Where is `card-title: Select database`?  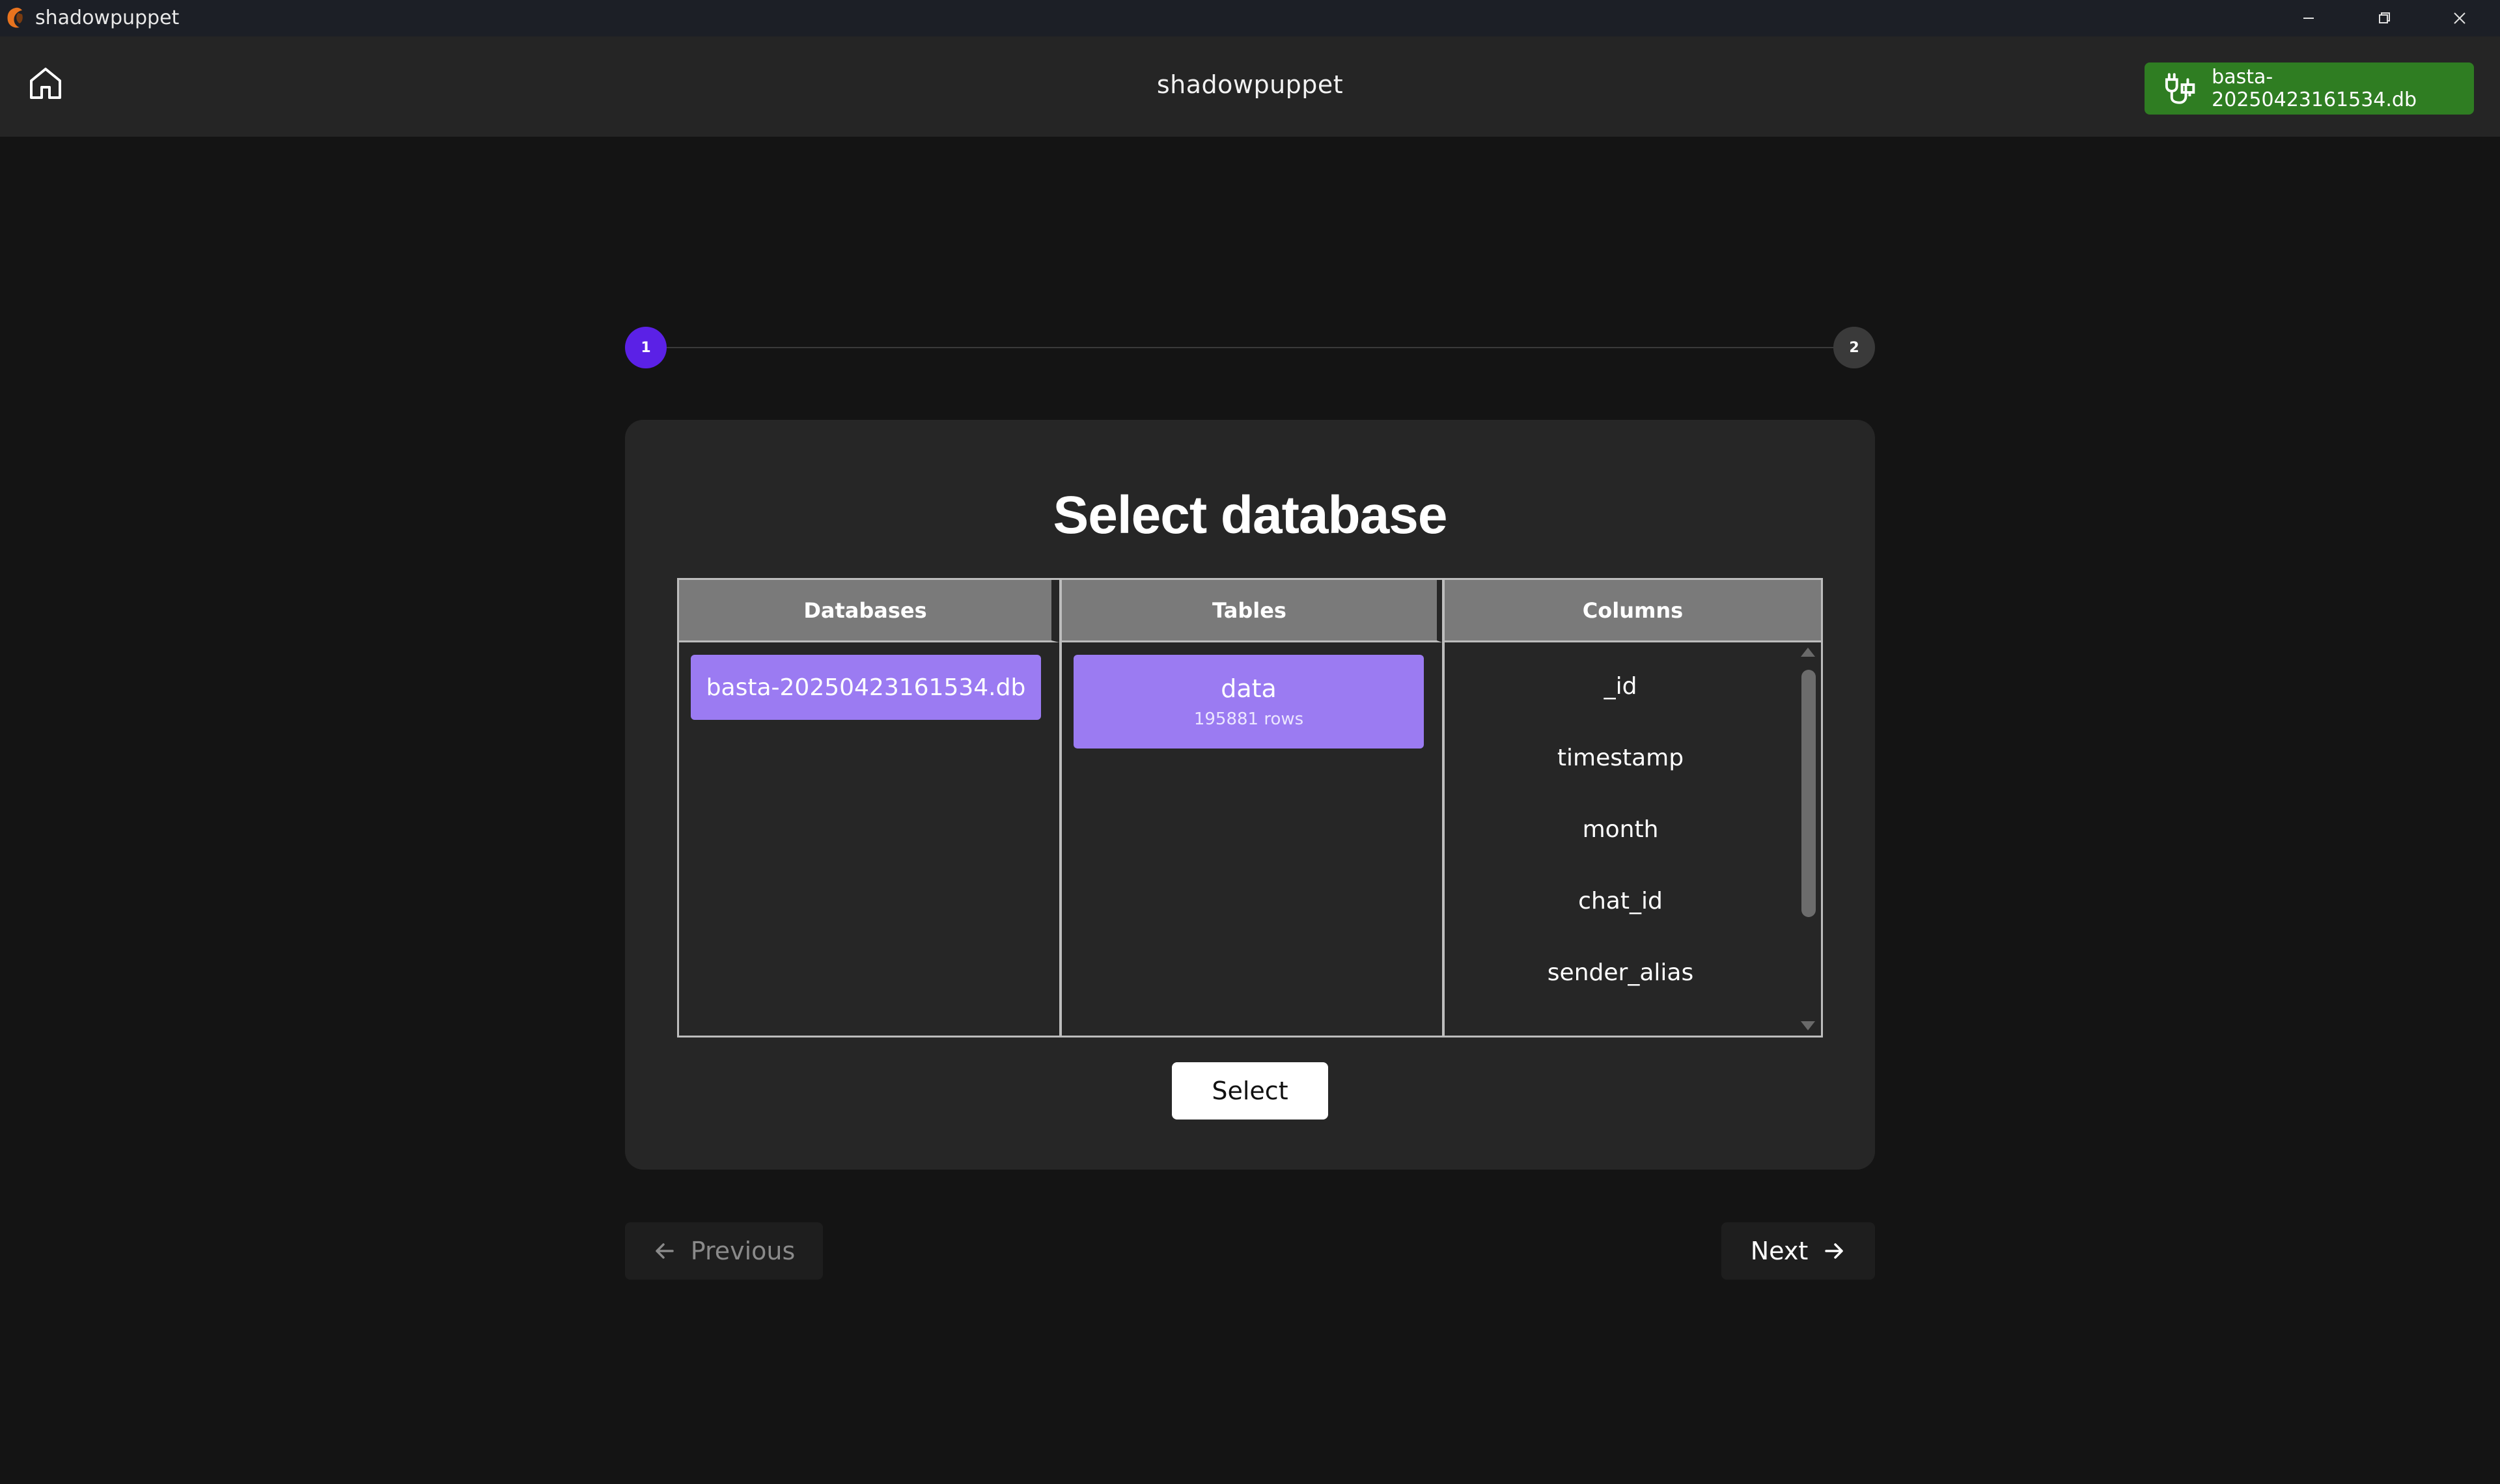
card-title: Select database is located at coordinates (1250, 515).